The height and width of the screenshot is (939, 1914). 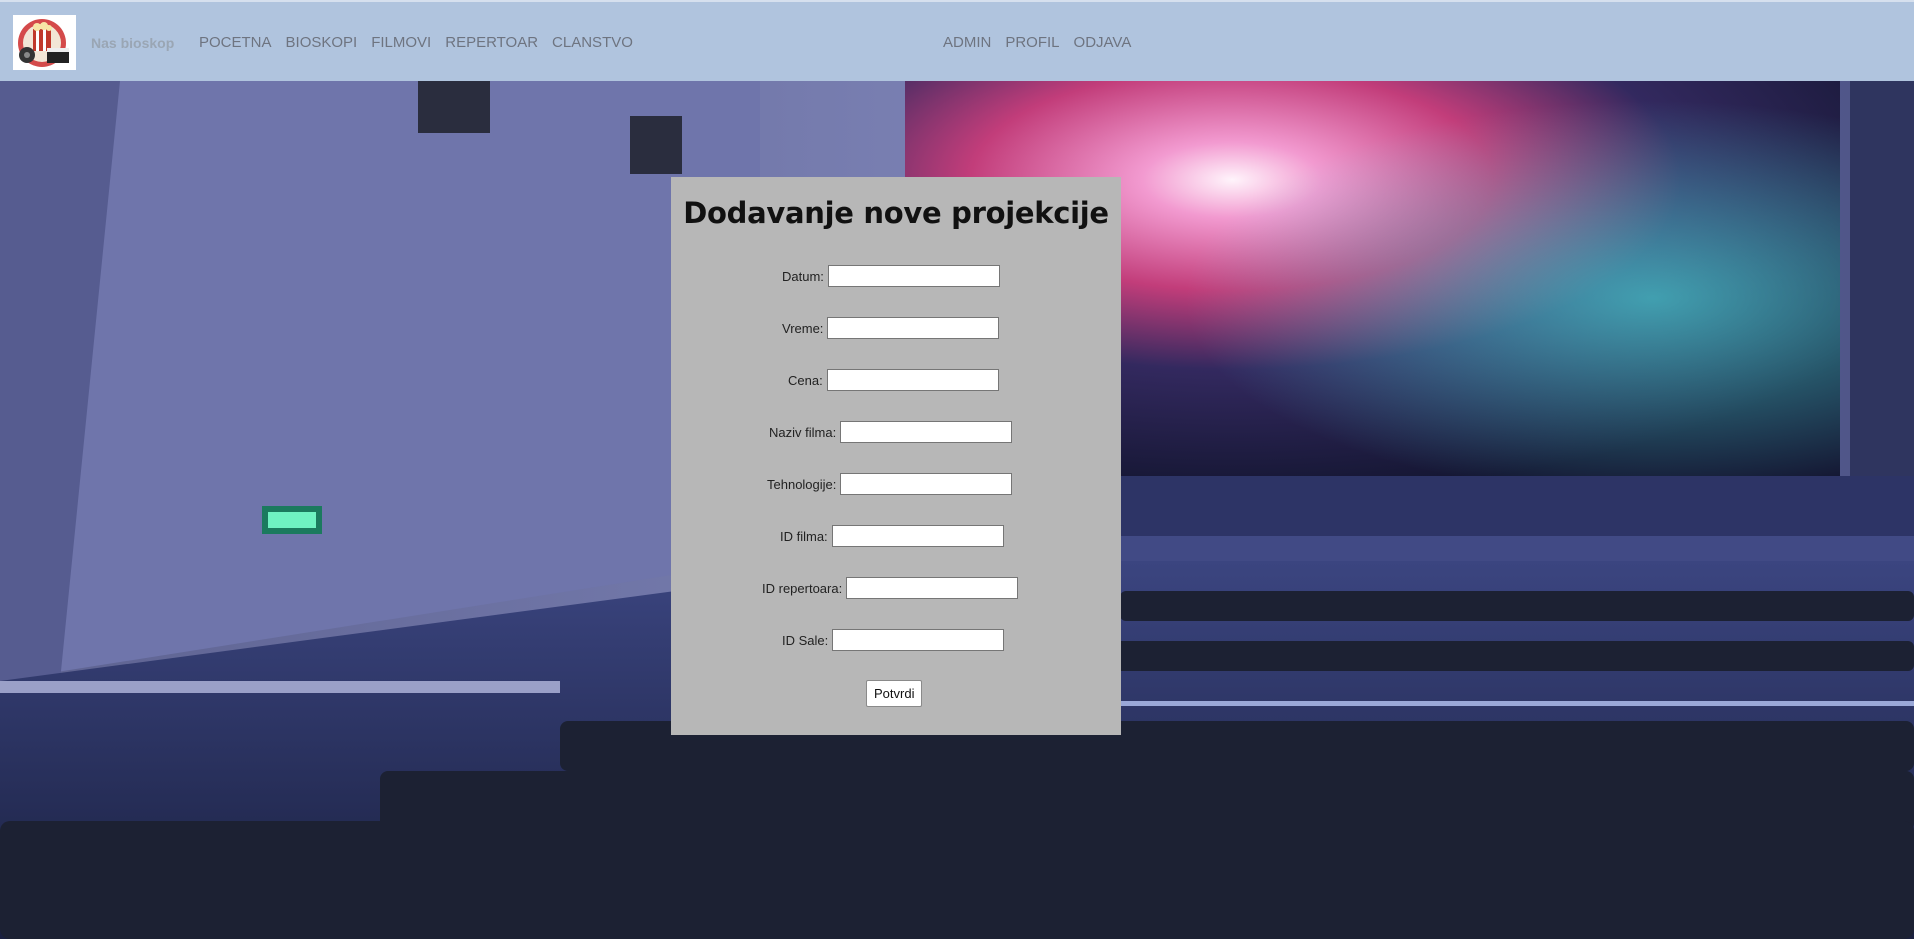 I want to click on brand-name: Nas bioskop, so click(x=132, y=43).